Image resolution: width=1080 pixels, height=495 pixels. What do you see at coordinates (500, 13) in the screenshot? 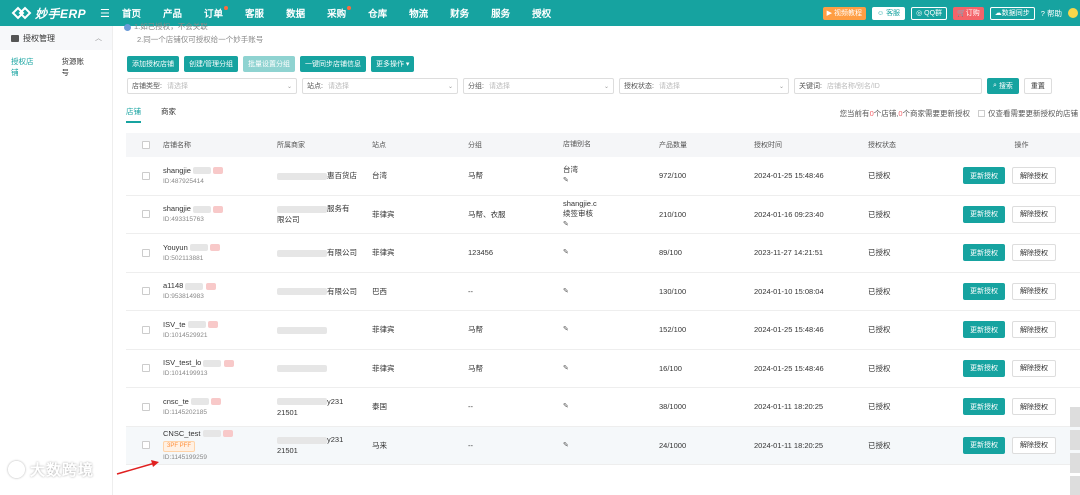
I see `nav-item-services: 服务` at bounding box center [500, 13].